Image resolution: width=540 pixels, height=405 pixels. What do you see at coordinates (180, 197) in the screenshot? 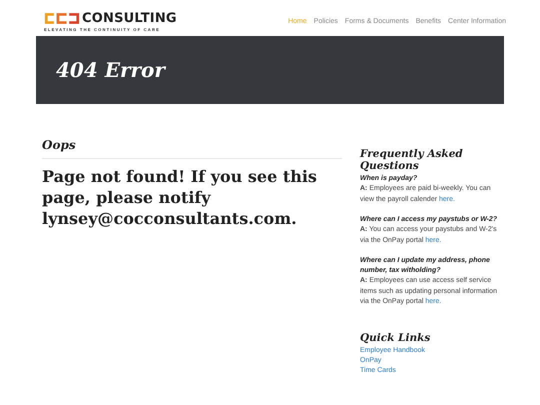
I see `error-message: Page not found! If you see this page, please notify lynsey@cocconsultants.com.` at bounding box center [180, 197].